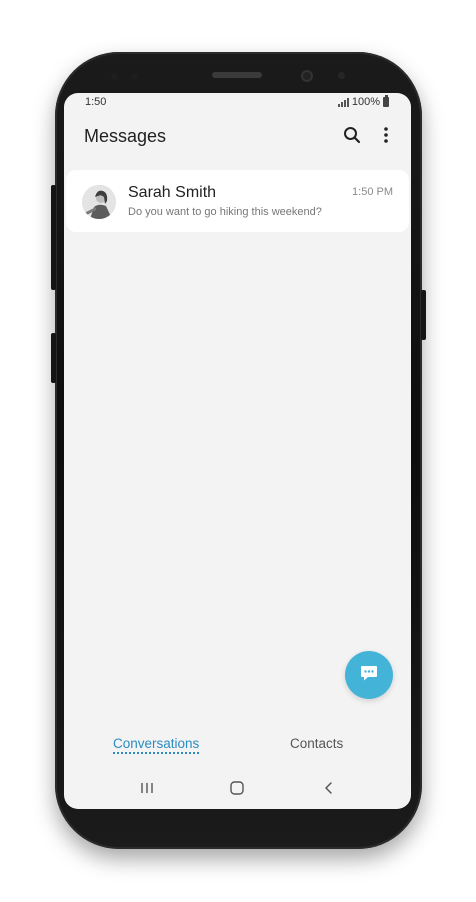 The image size is (476, 902). Describe the element at coordinates (372, 192) in the screenshot. I see `message-time: 1:50 PM` at that location.